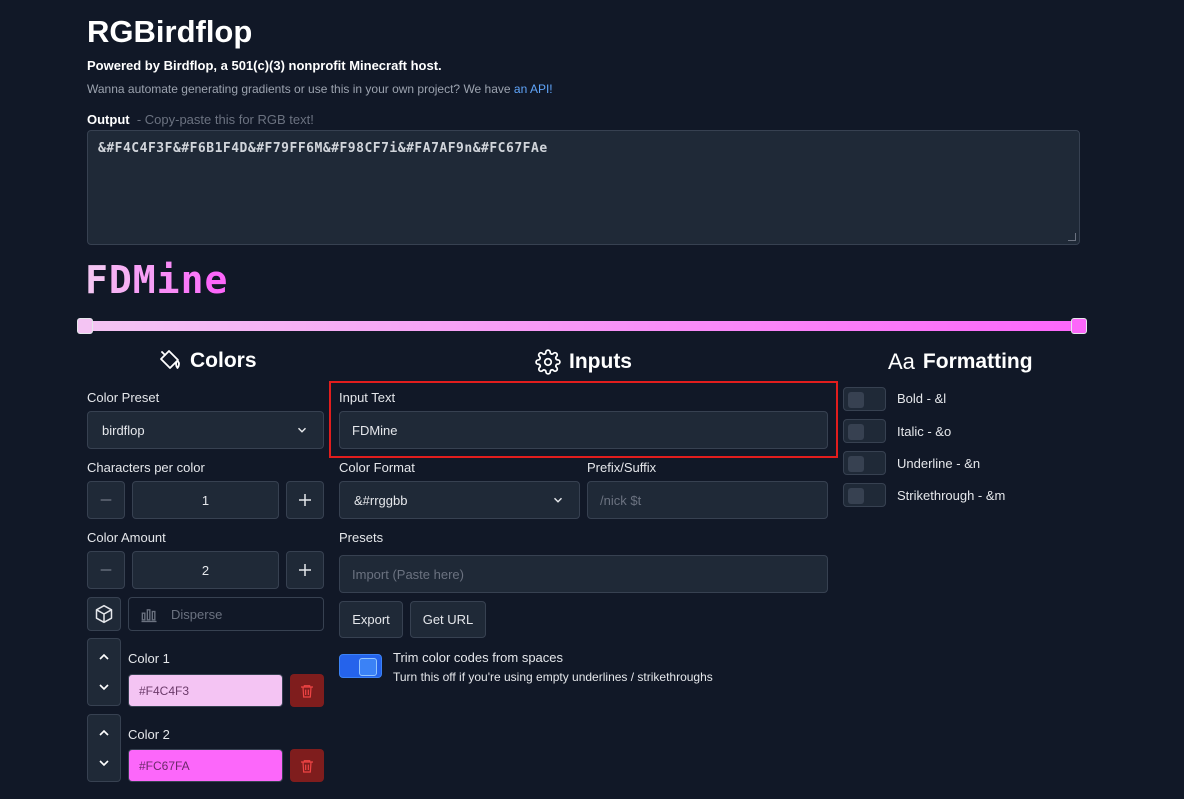  Describe the element at coordinates (170, 359) in the screenshot. I see `paint-bucket-icon` at that location.